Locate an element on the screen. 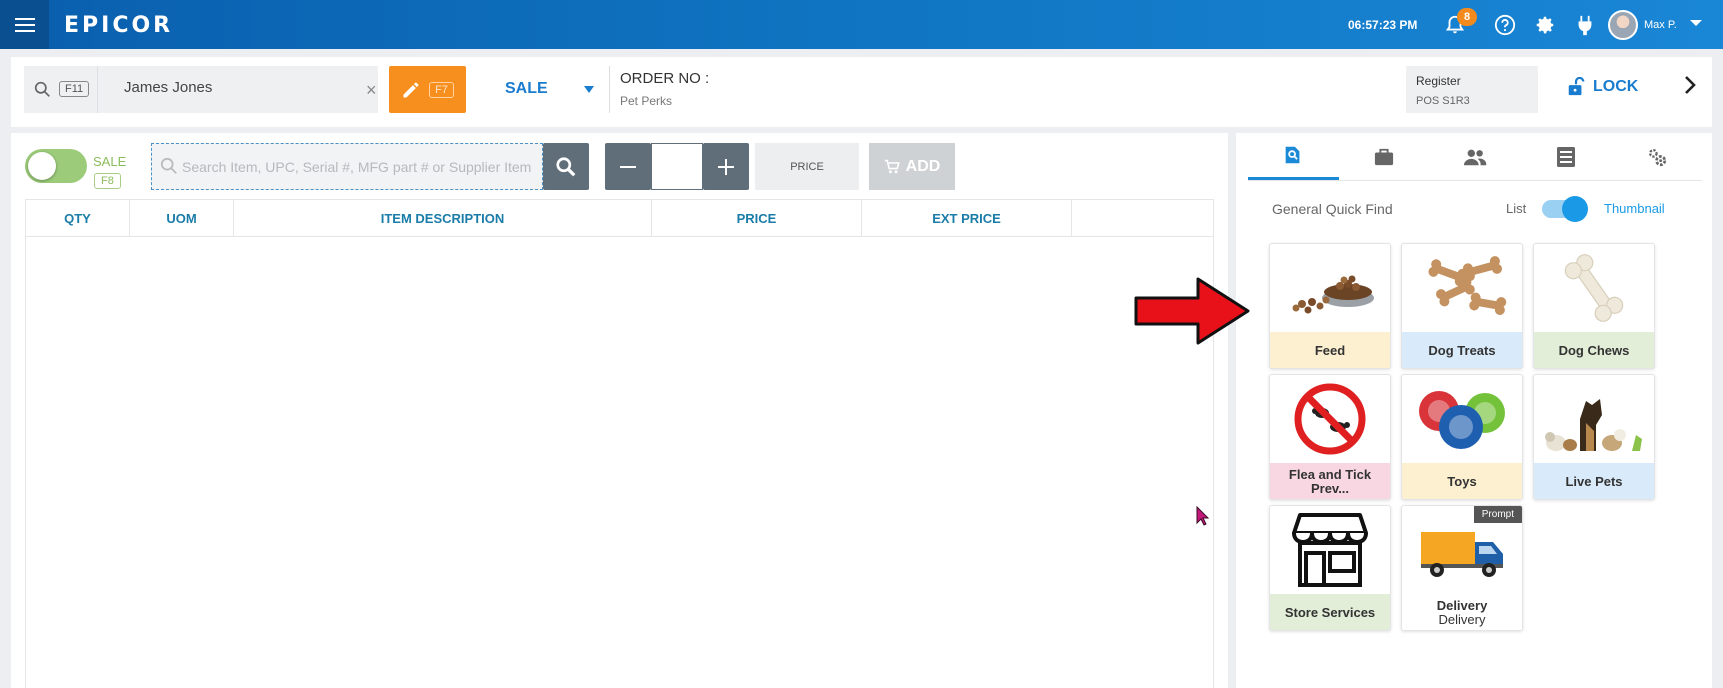  gear-icon is located at coordinates (1545, 25).